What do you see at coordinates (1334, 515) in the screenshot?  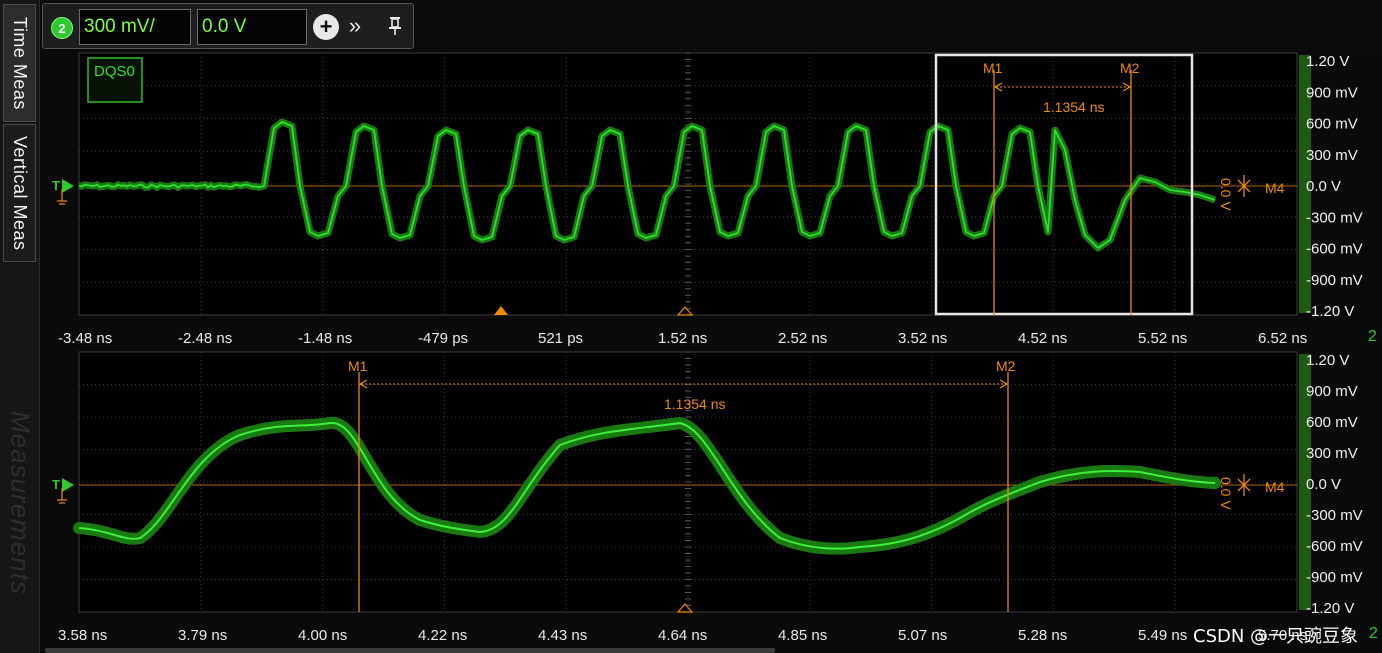 I see `zoom-y-tick-label: -300 mV` at bounding box center [1334, 515].